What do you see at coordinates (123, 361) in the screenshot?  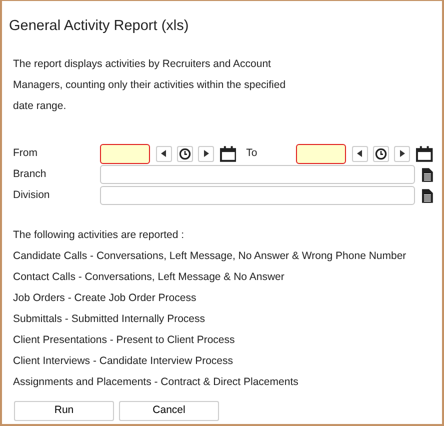 I see `activity-text: Client Interviews - Candidate Interview Process` at bounding box center [123, 361].